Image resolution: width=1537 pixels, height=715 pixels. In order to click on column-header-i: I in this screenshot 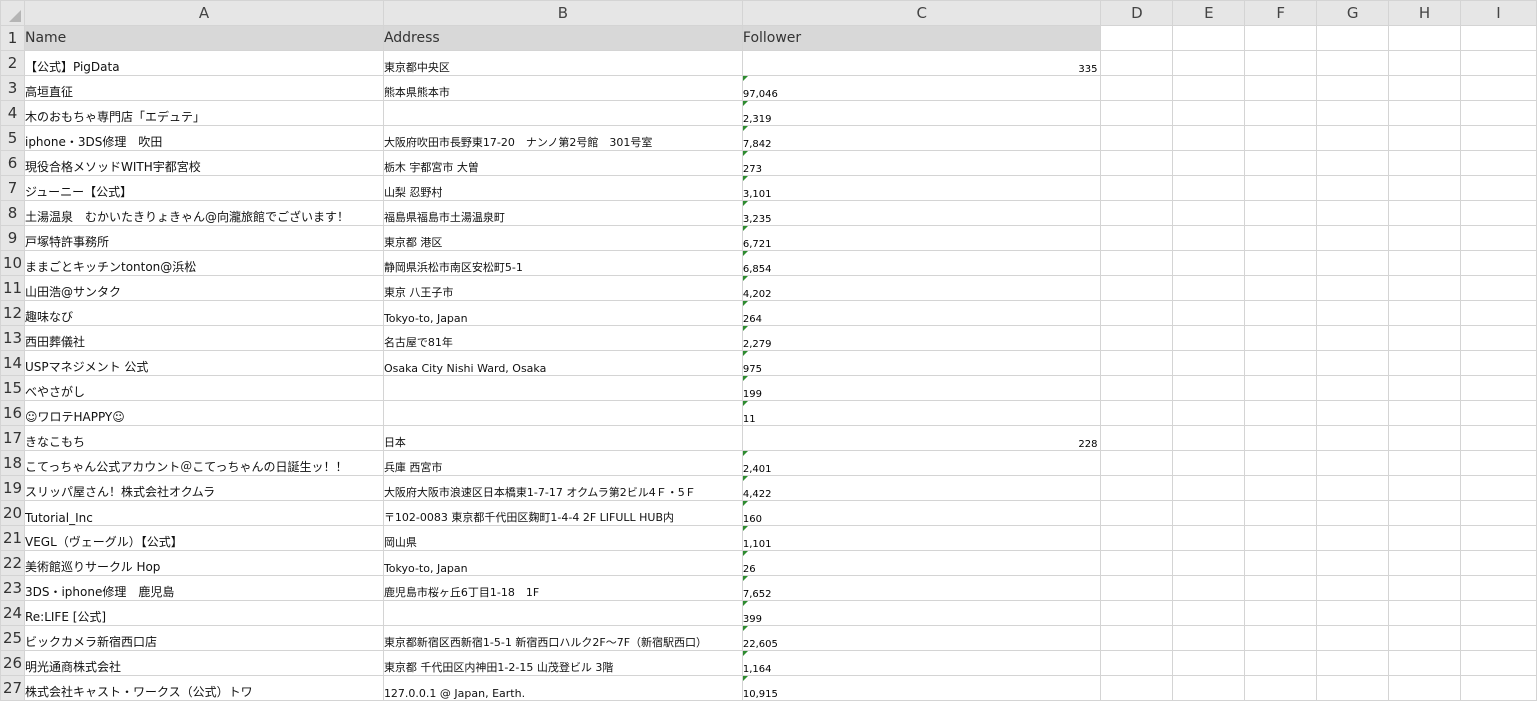, I will do `click(1498, 13)`.